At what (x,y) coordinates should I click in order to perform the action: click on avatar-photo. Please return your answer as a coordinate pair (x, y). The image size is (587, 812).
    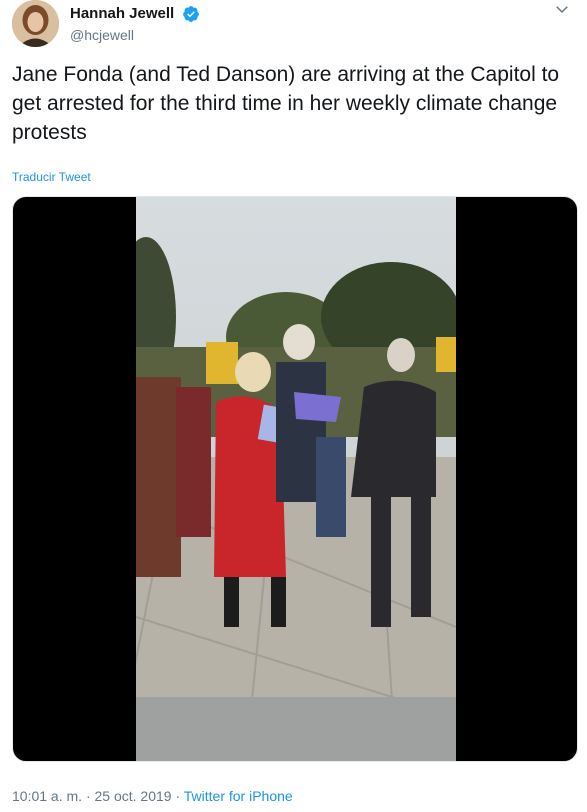
    Looking at the image, I should click on (35, 23).